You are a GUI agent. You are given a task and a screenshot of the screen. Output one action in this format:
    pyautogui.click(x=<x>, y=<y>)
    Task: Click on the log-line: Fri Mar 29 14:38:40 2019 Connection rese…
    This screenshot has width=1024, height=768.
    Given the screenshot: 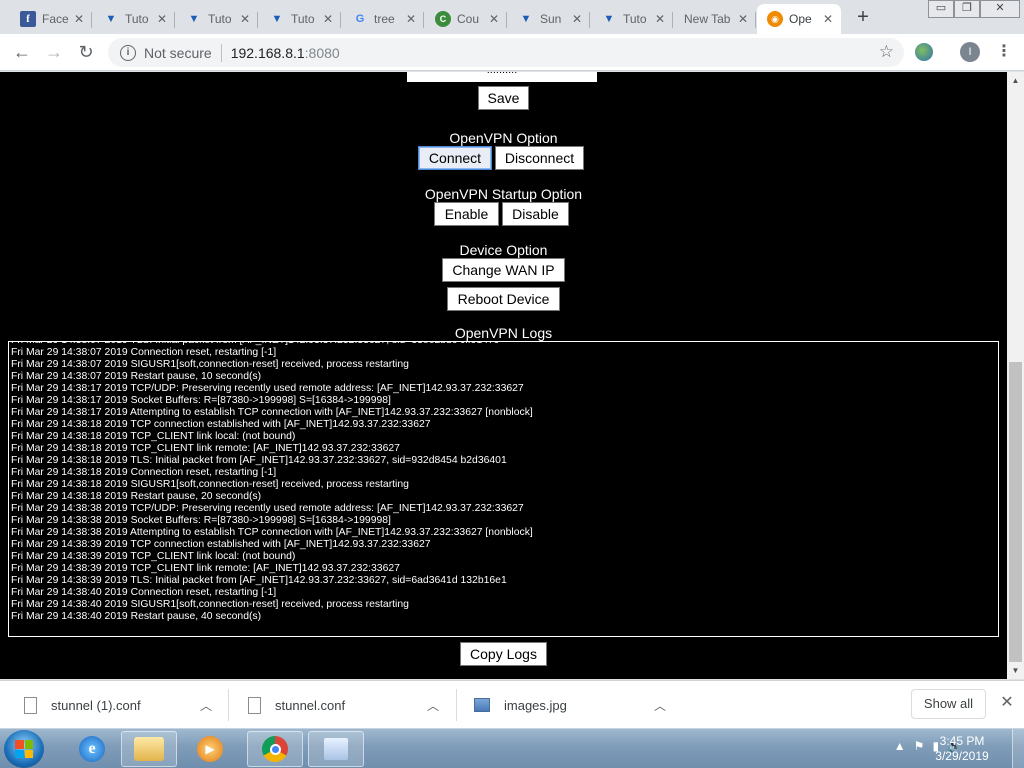 What is the action you would take?
    pyautogui.click(x=144, y=592)
    